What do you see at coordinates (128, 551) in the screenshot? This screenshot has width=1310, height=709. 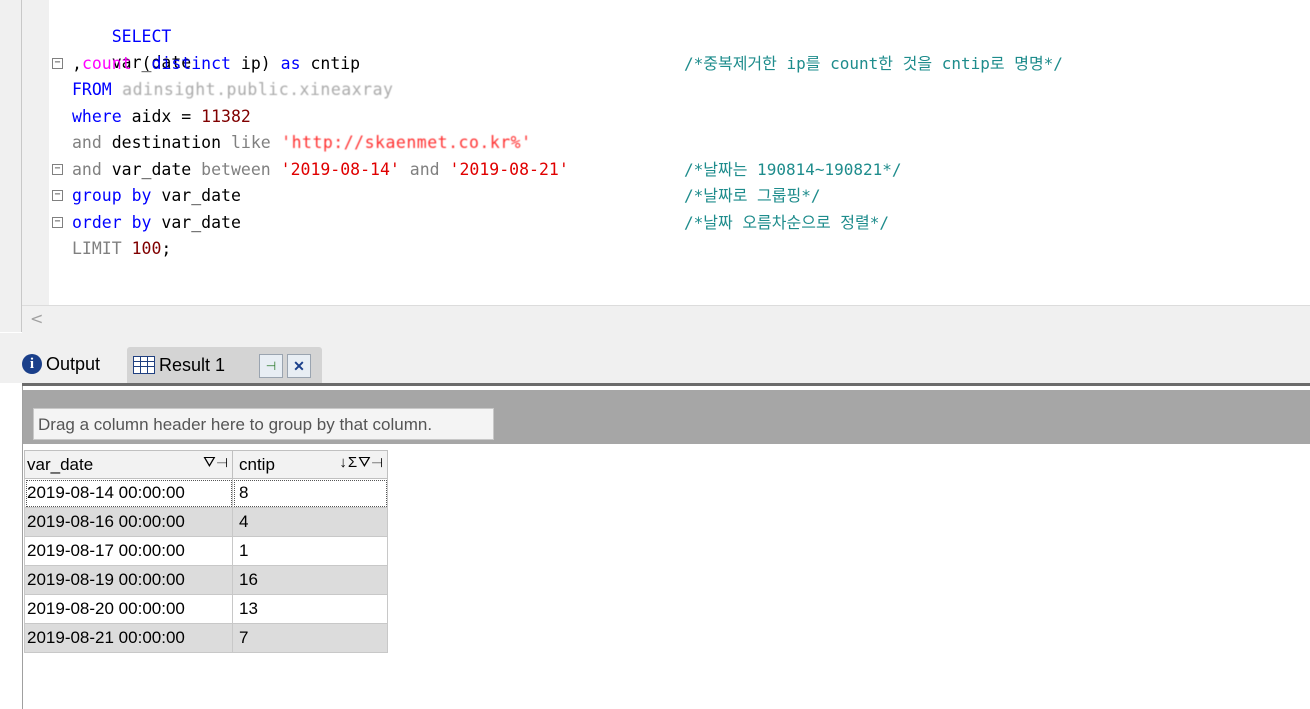 I see `cell-var-date: 2019-08-17 00:00:00` at bounding box center [128, 551].